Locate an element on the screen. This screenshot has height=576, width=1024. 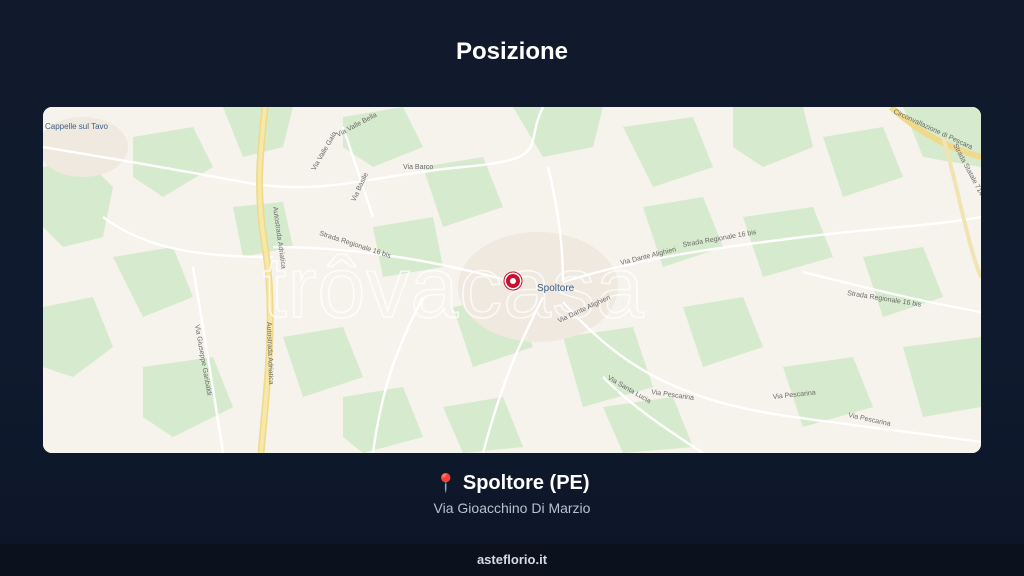
label-spoltore: Spoltore is located at coordinates (556, 288).